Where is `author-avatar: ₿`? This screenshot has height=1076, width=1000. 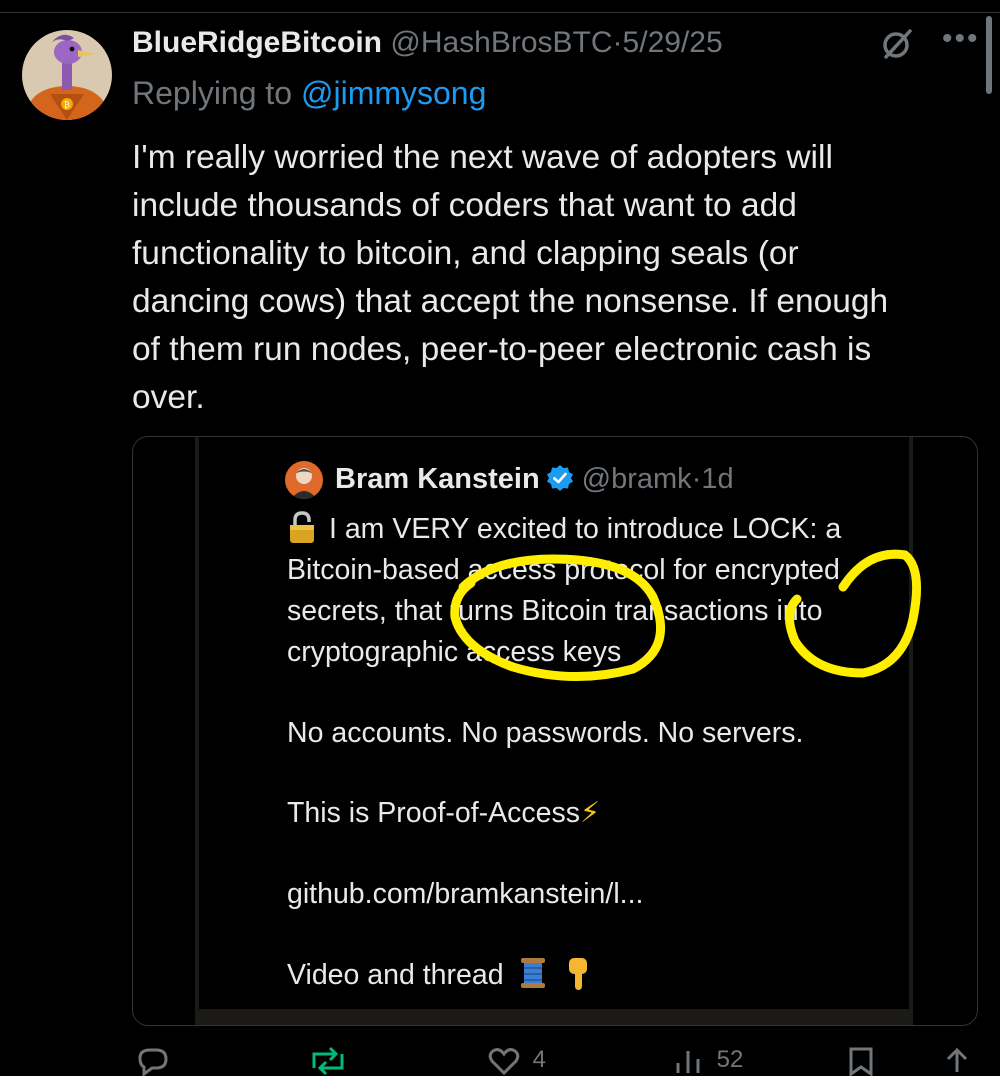
author-avatar: ₿ is located at coordinates (67, 75).